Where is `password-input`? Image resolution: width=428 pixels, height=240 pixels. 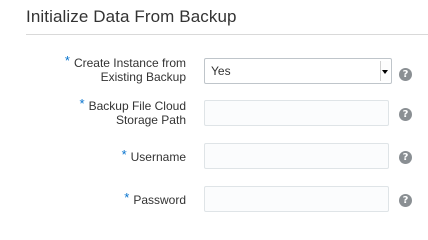 password-input is located at coordinates (296, 199).